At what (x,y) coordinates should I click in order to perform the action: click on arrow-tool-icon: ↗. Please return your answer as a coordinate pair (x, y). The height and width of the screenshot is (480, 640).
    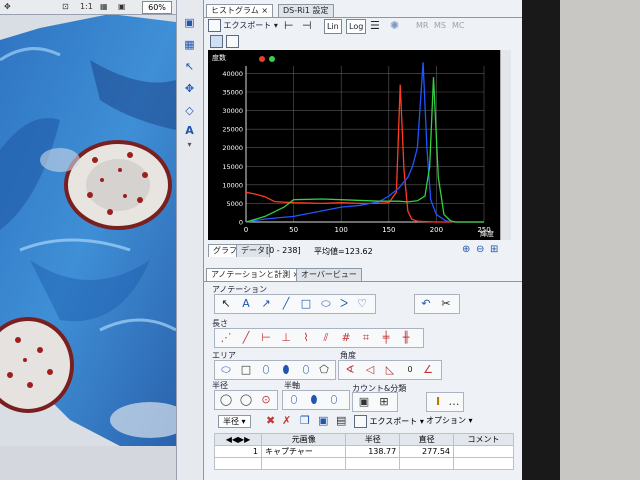
    Looking at the image, I should click on (266, 304).